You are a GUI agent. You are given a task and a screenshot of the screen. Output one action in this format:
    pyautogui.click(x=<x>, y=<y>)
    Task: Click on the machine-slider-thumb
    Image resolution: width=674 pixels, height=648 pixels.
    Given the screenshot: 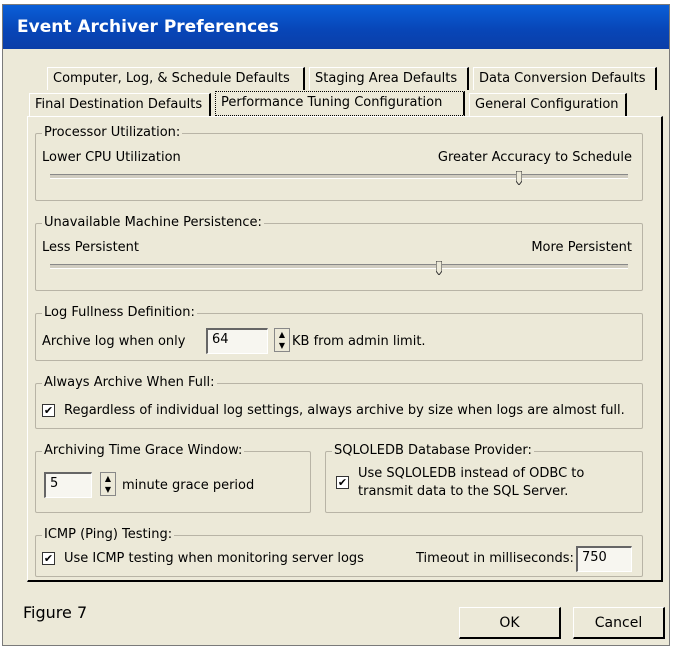 What is the action you would take?
    pyautogui.click(x=439, y=268)
    